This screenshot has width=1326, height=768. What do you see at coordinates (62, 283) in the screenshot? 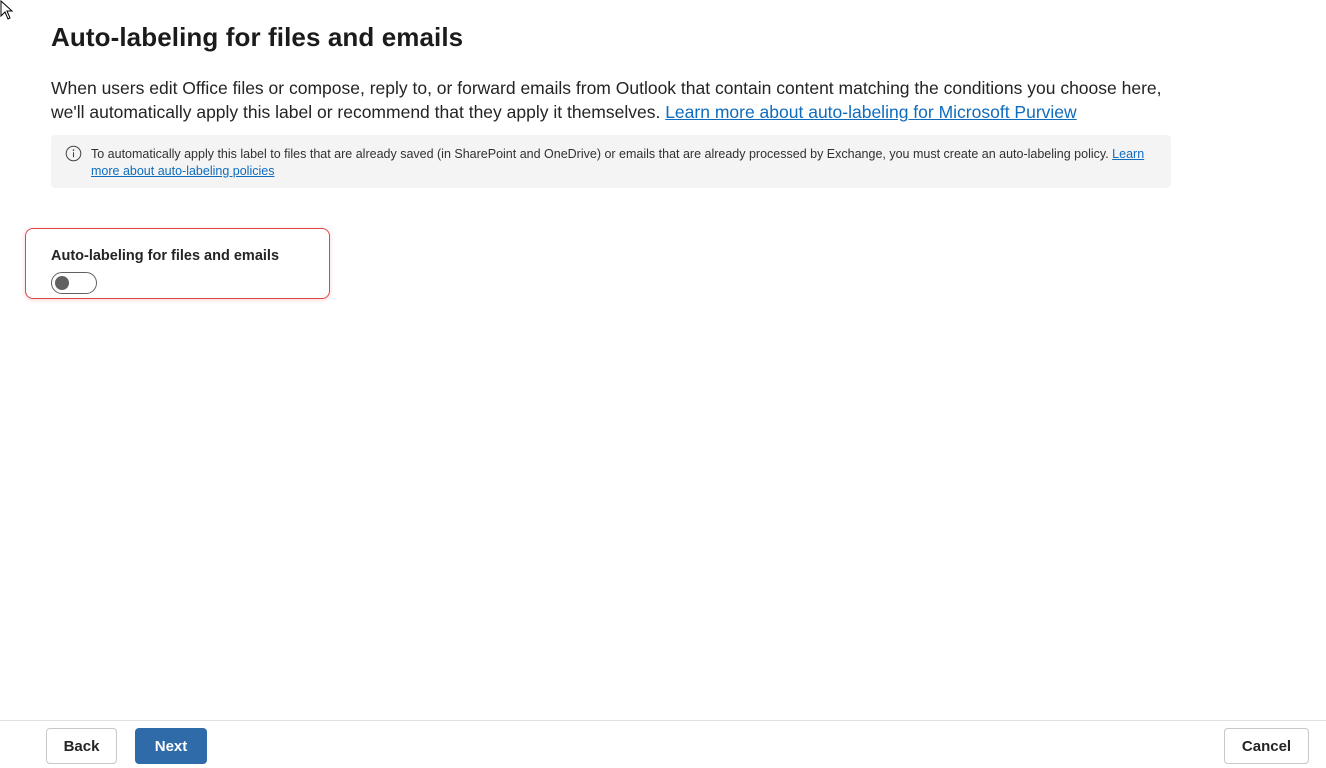
I see `toggle-knob` at bounding box center [62, 283].